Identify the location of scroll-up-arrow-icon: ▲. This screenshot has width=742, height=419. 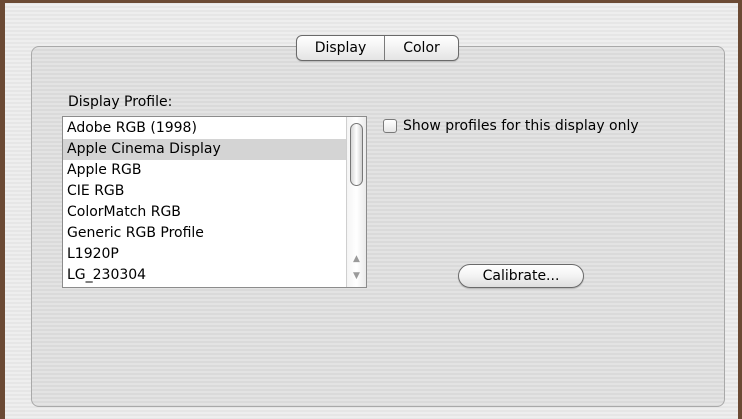
(356, 259).